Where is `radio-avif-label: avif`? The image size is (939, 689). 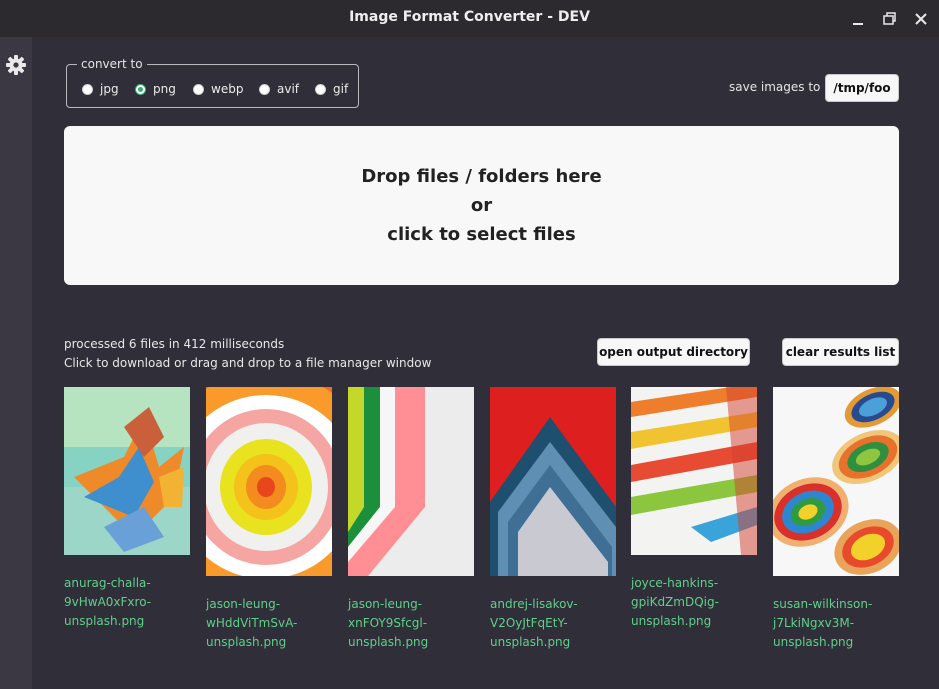 radio-avif-label: avif is located at coordinates (288, 89).